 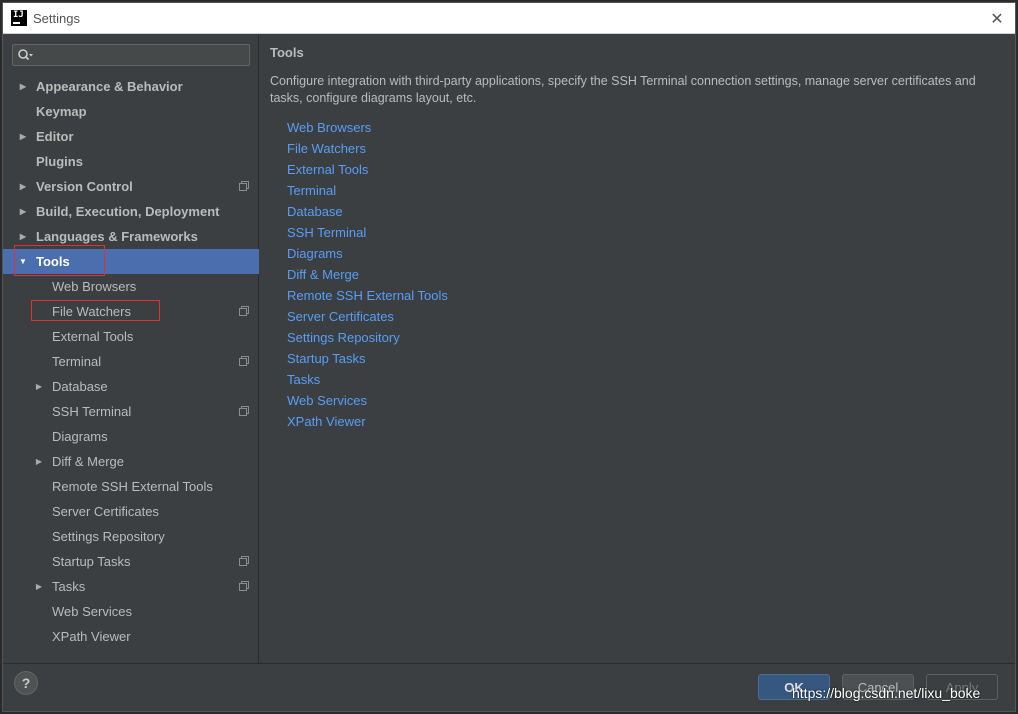 What do you see at coordinates (367, 232) in the screenshot?
I see `link-ssh-terminal: SSH Terminal` at bounding box center [367, 232].